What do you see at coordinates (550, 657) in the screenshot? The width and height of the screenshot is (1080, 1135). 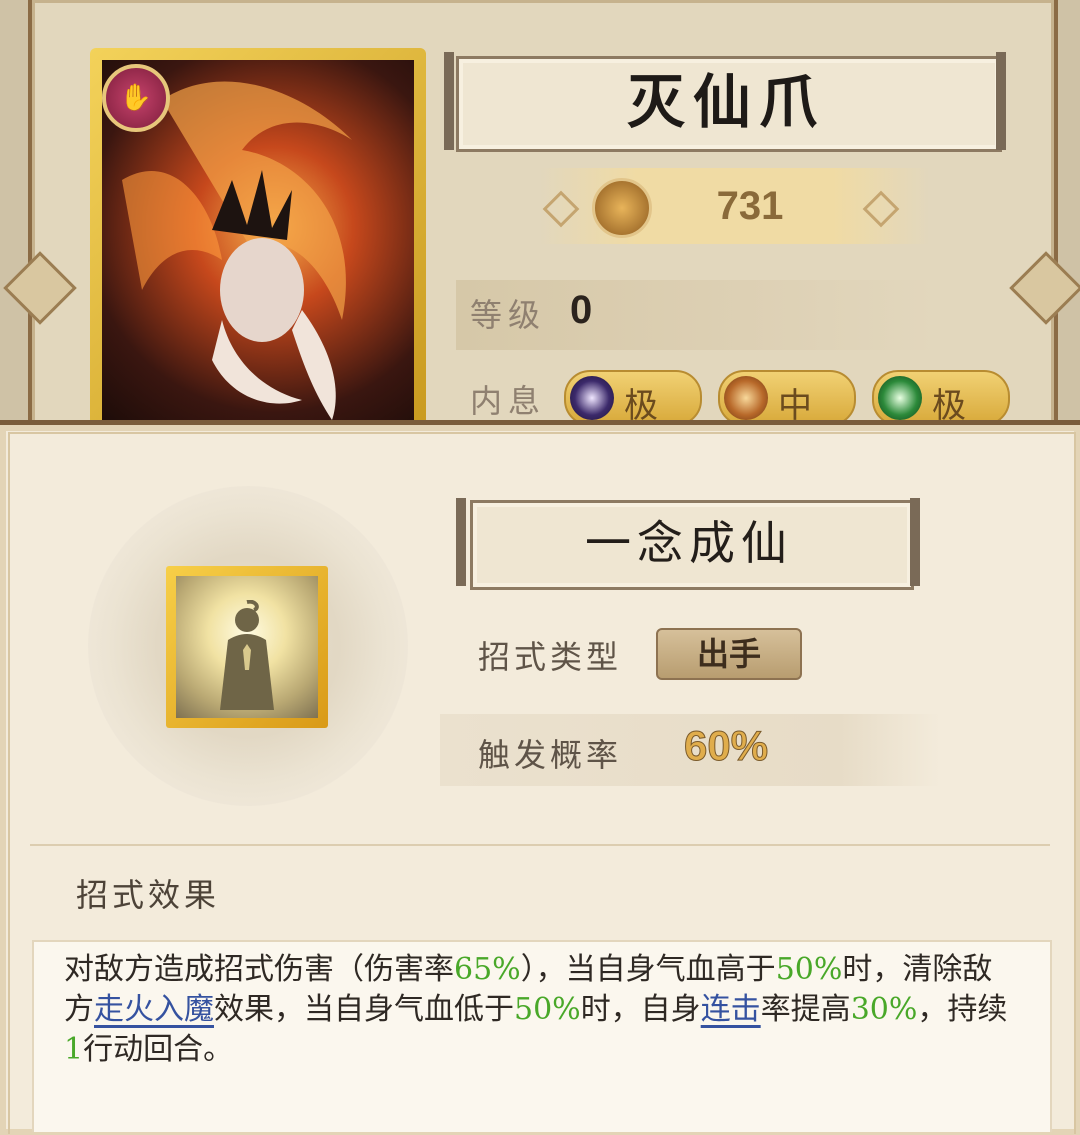 I see `skill-type-label: 招式类型` at bounding box center [550, 657].